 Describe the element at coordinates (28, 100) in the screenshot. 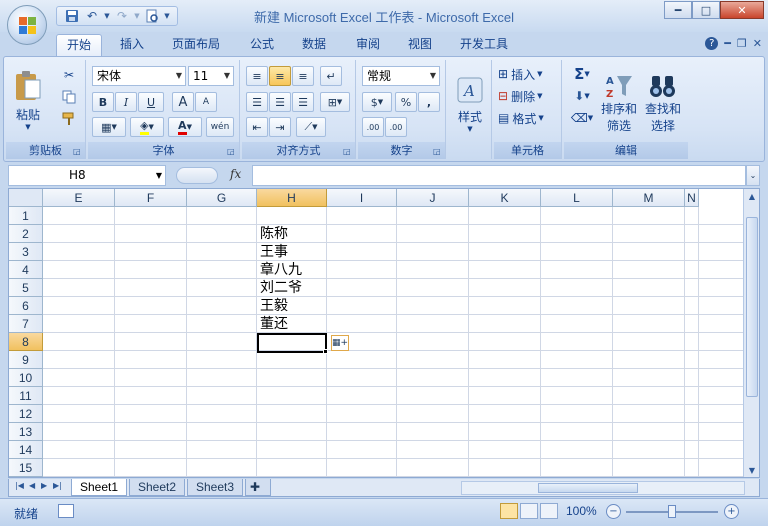

I see `paste-button: 粘贴 ▼` at that location.